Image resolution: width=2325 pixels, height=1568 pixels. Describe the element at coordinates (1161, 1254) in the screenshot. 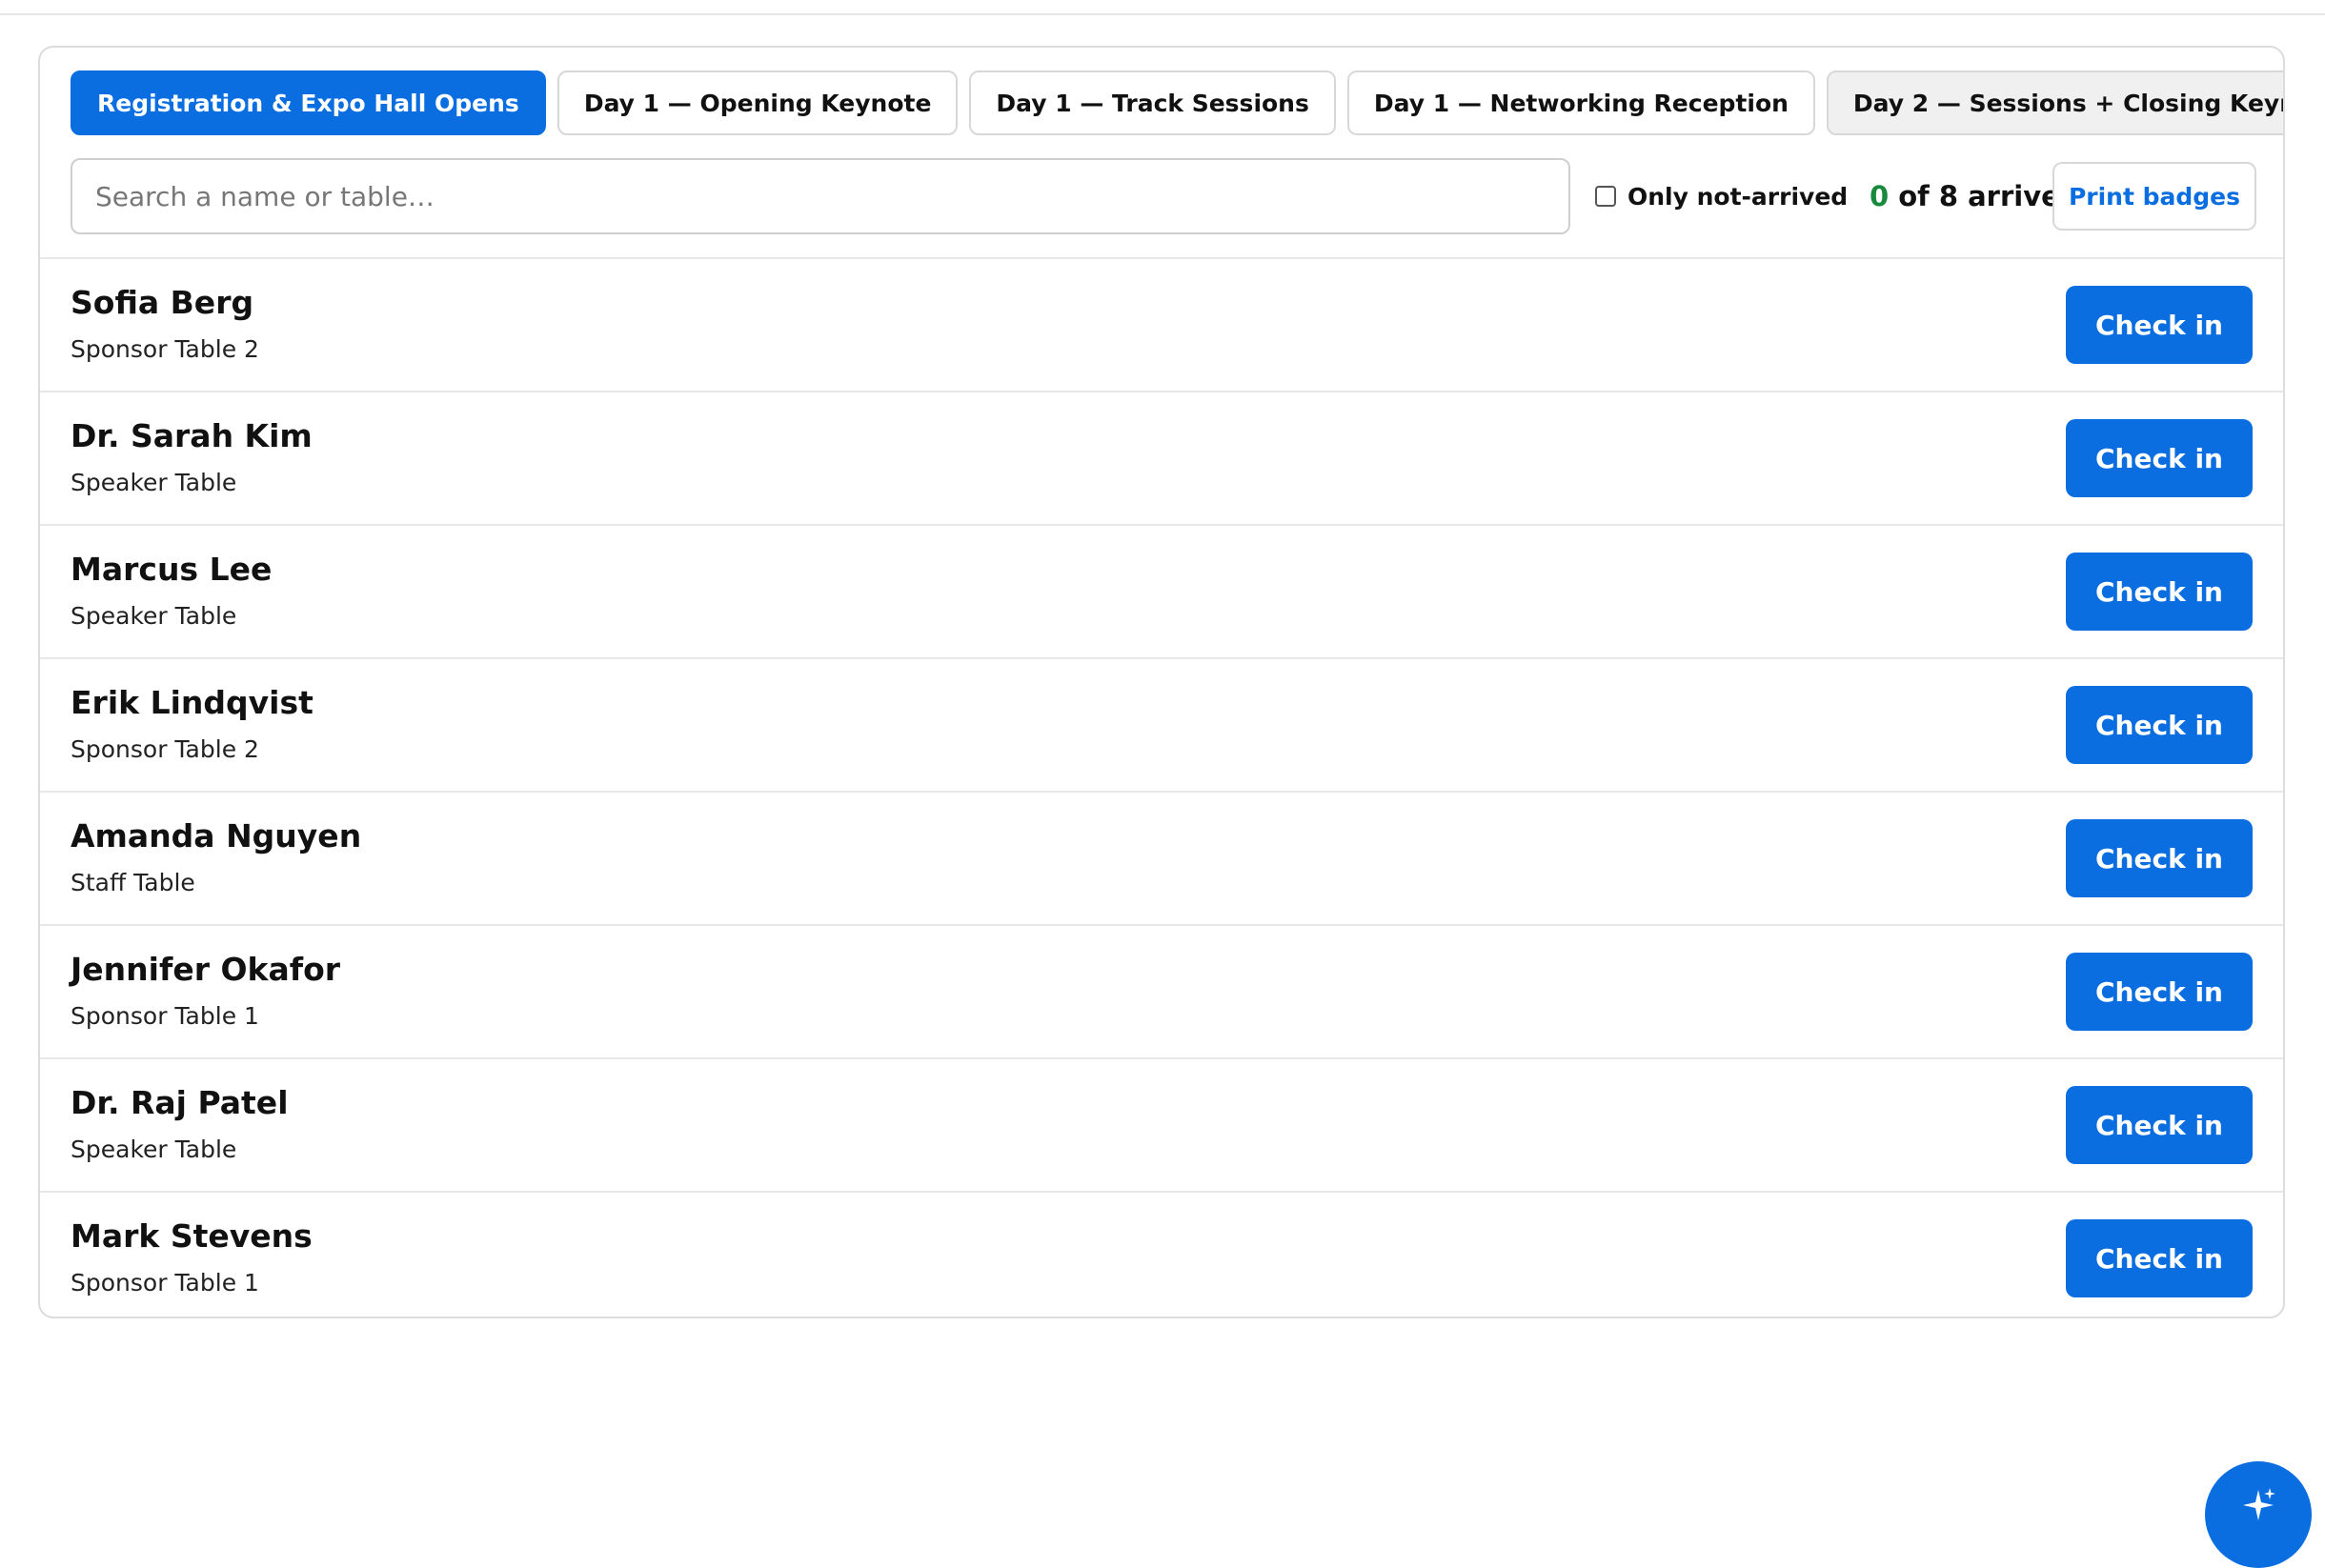

I see `list-item: Mark Stevens Sponsor Table 1 Check in` at that location.